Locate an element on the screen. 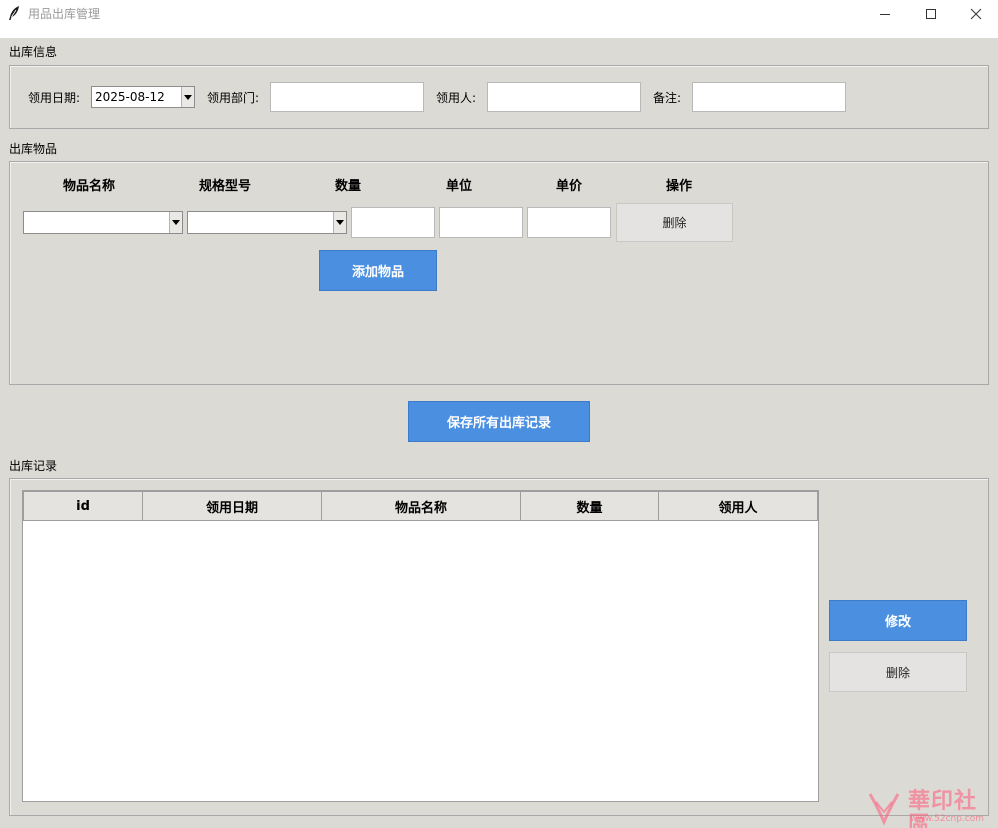 This screenshot has height=828, width=998. watermark-url: www.52cnp.com is located at coordinates (947, 819).